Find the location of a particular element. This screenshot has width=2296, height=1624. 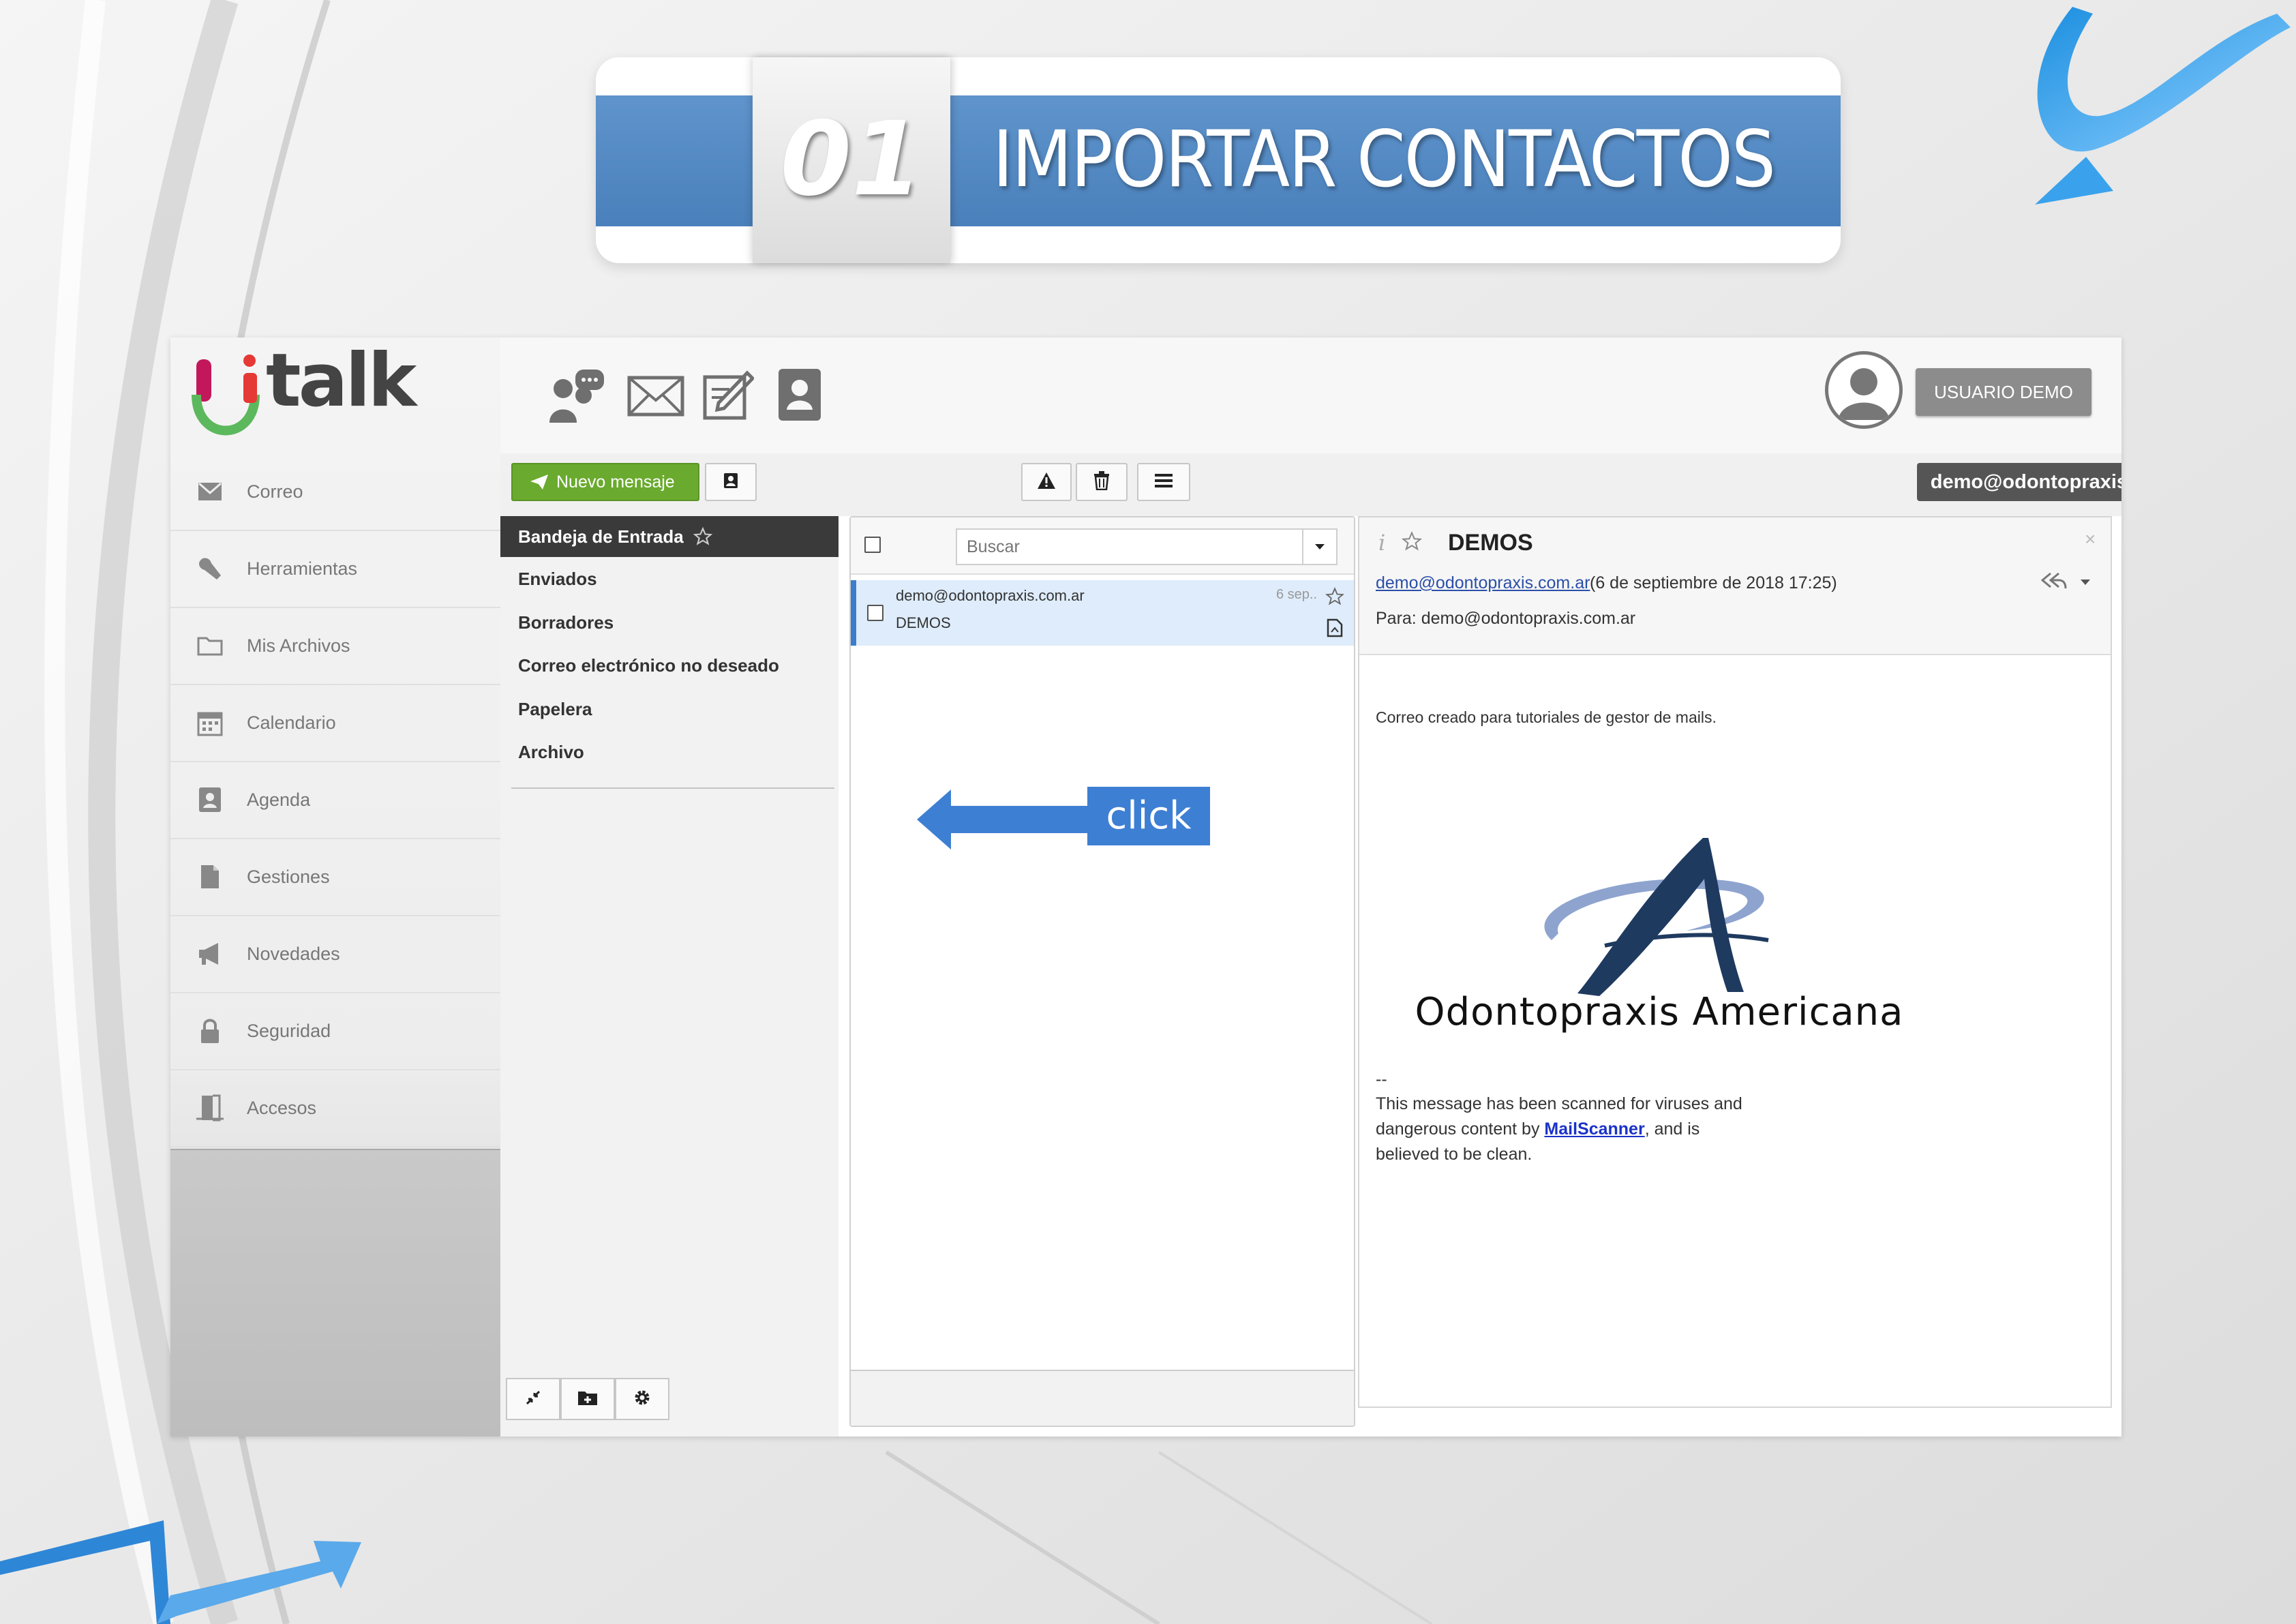

search-options-button is located at coordinates (1319, 547).